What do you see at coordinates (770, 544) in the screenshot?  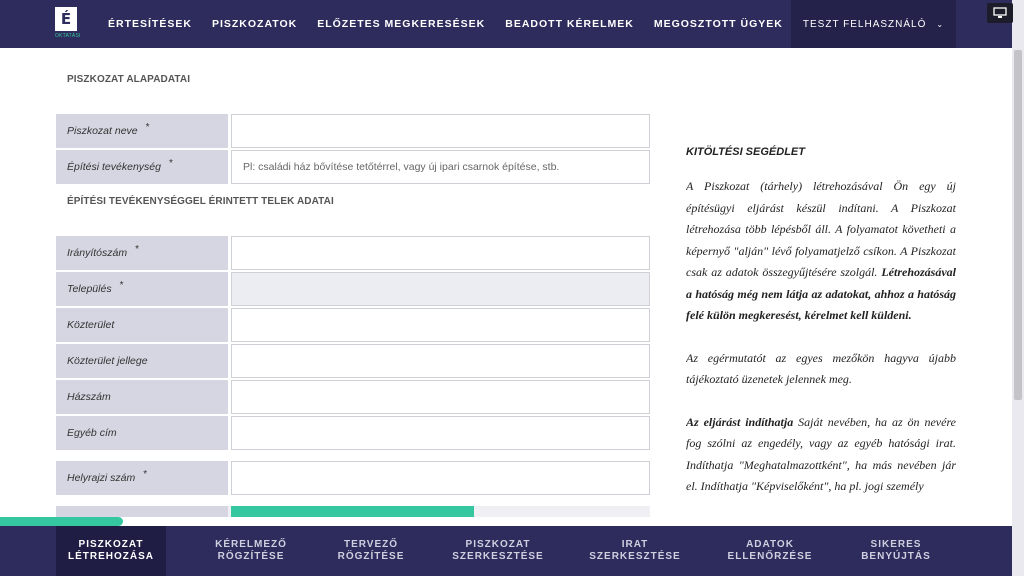 I see `step-line-1: ADATOK` at bounding box center [770, 544].